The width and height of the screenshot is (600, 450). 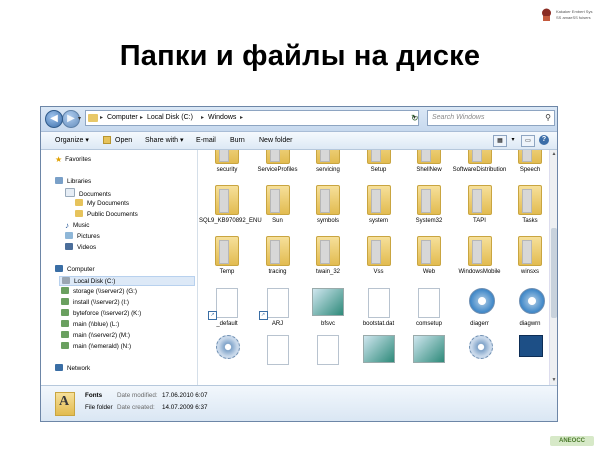 I want to click on breadcrumb-windows: Windows, so click(x=222, y=118).